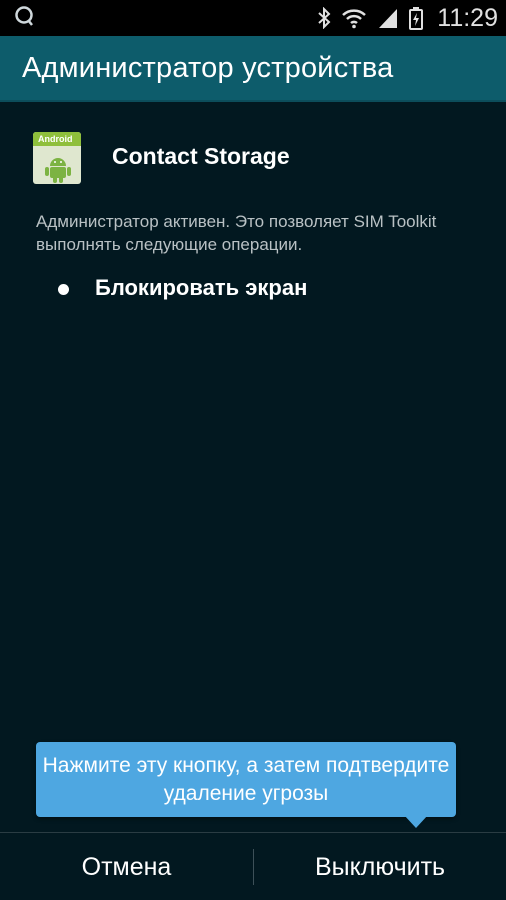 Image resolution: width=506 pixels, height=900 pixels. I want to click on page-title: Администратор устройства, so click(208, 68).